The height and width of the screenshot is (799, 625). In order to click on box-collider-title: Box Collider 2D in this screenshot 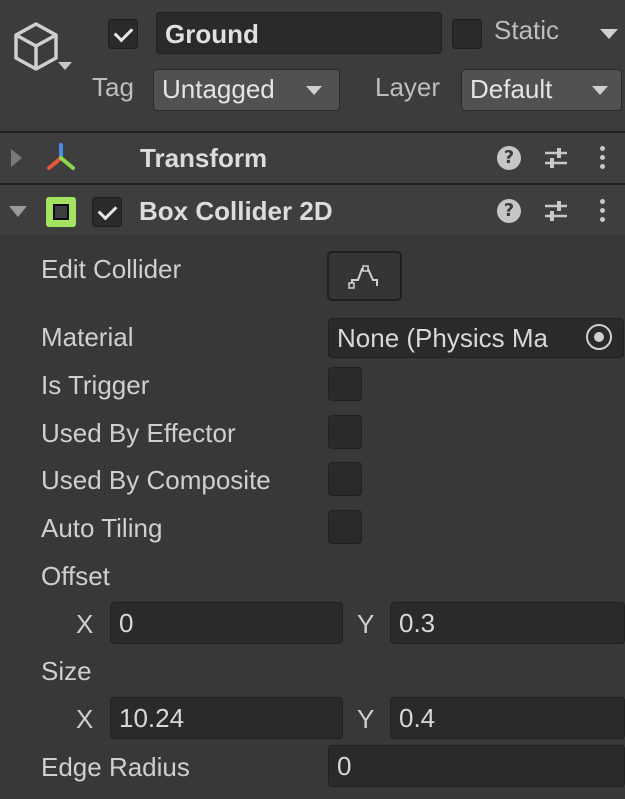, I will do `click(236, 211)`.